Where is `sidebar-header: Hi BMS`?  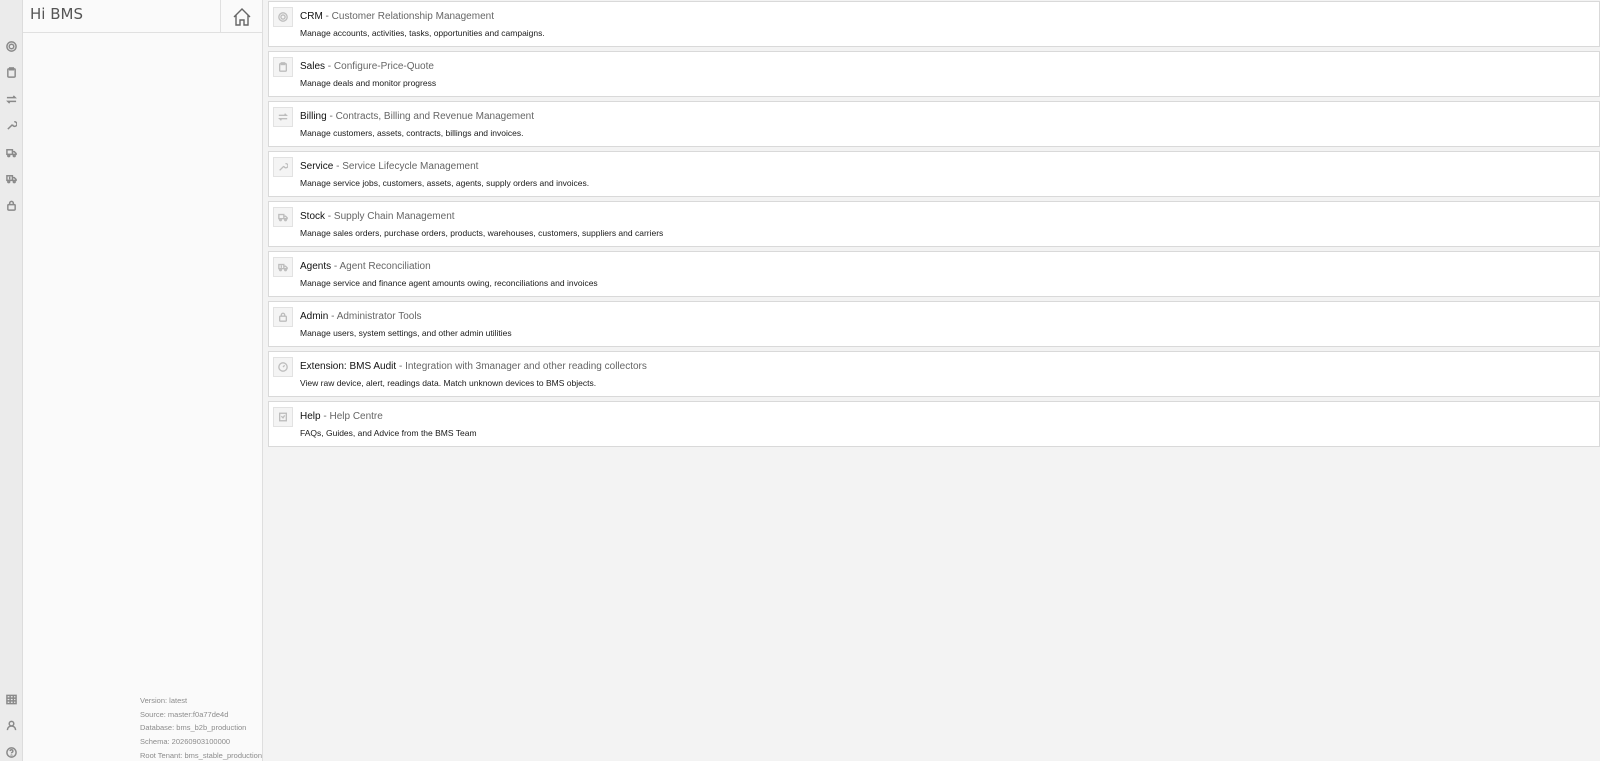
sidebar-header: Hi BMS is located at coordinates (142, 16).